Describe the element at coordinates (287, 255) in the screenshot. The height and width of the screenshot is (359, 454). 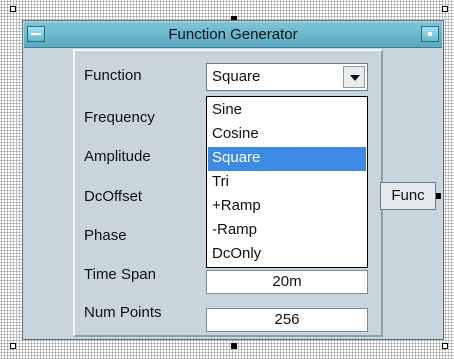
I see `option-dconly: DcOnly` at that location.